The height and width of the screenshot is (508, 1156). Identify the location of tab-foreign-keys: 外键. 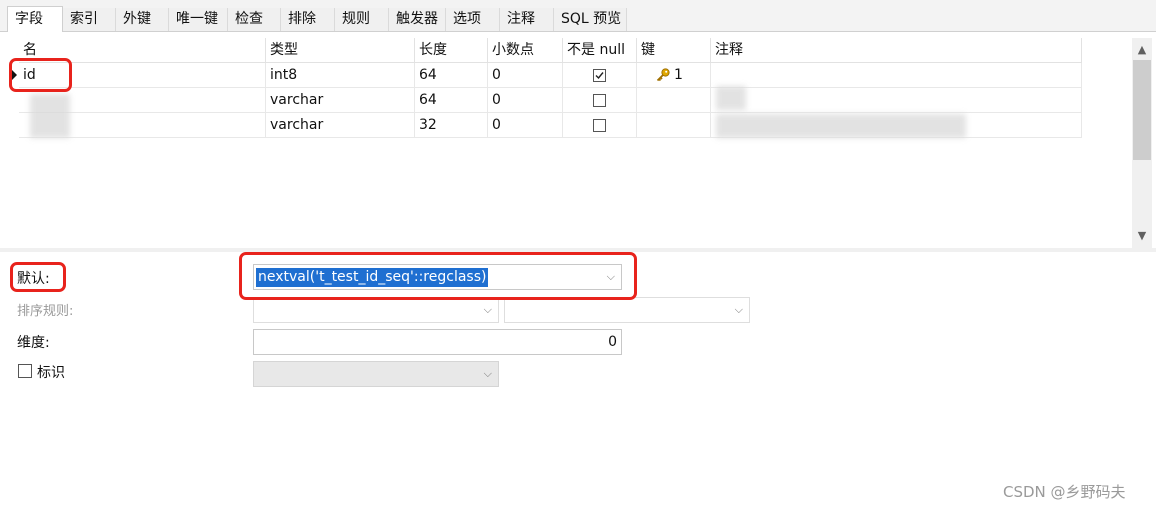
(142, 19).